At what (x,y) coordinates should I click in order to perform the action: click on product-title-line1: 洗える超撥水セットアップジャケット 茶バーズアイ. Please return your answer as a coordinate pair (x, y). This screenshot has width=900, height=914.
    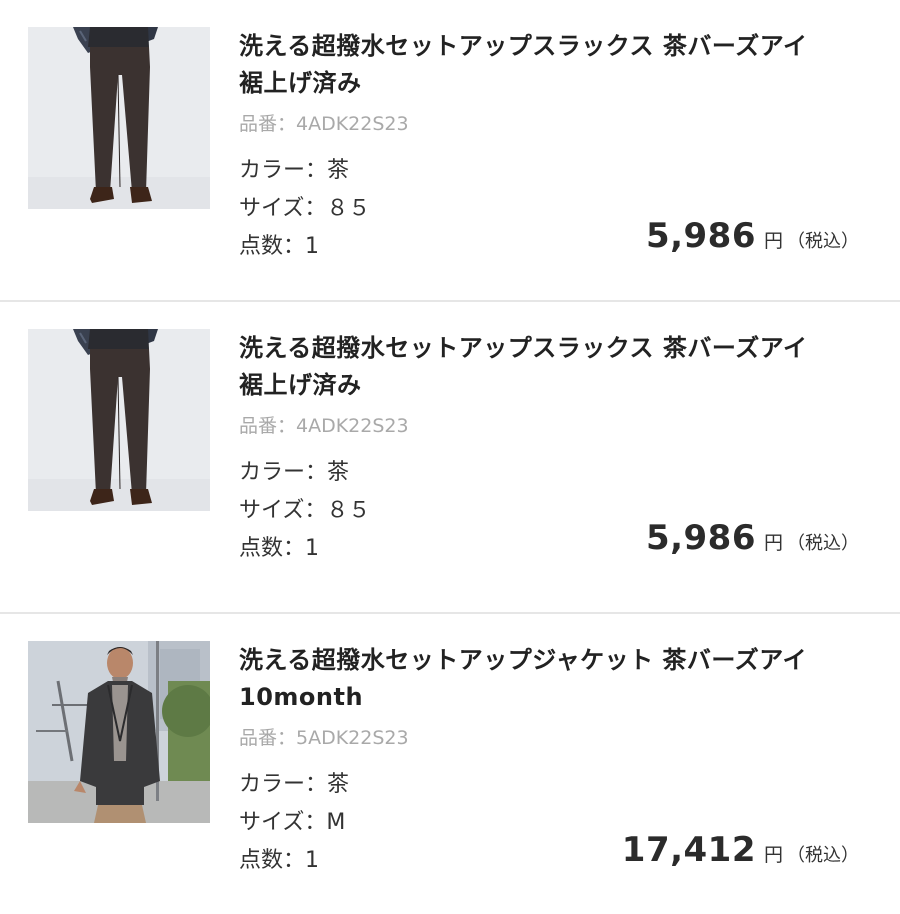
    Looking at the image, I should click on (559, 660).